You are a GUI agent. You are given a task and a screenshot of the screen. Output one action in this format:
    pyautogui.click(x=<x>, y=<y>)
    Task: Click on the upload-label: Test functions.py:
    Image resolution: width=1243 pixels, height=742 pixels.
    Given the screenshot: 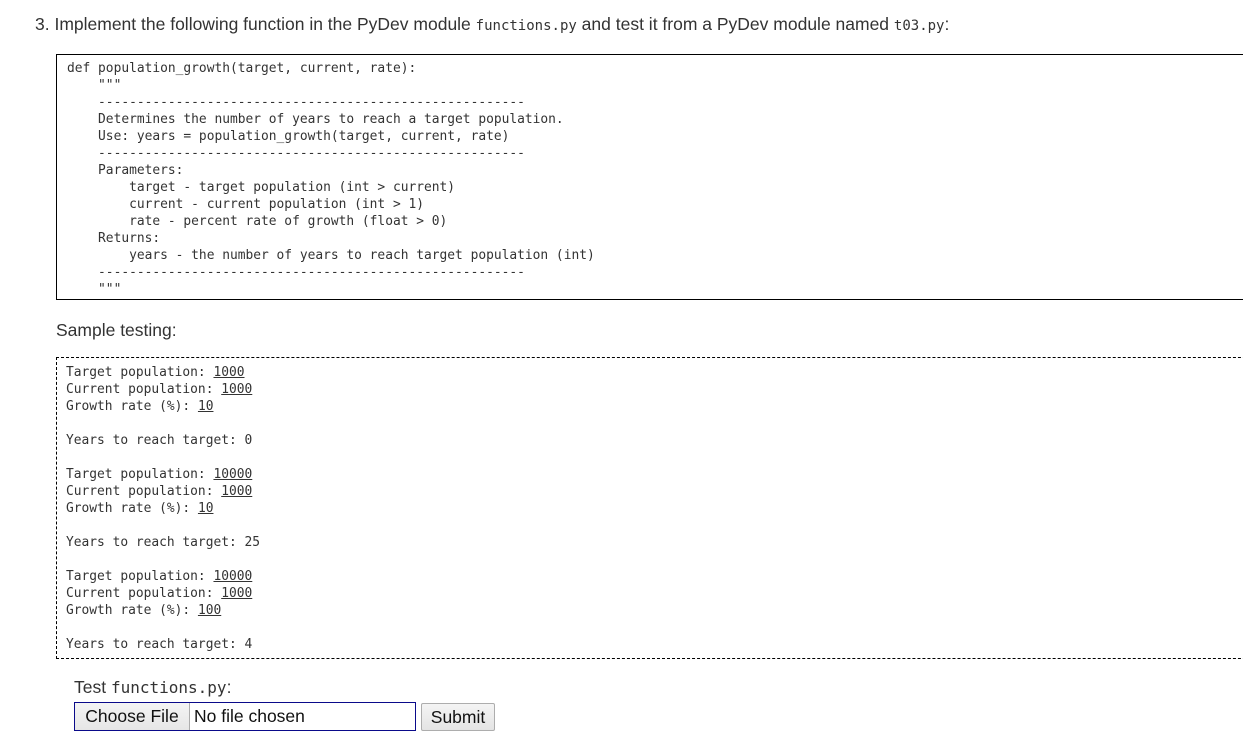 What is the action you would take?
    pyautogui.click(x=152, y=687)
    